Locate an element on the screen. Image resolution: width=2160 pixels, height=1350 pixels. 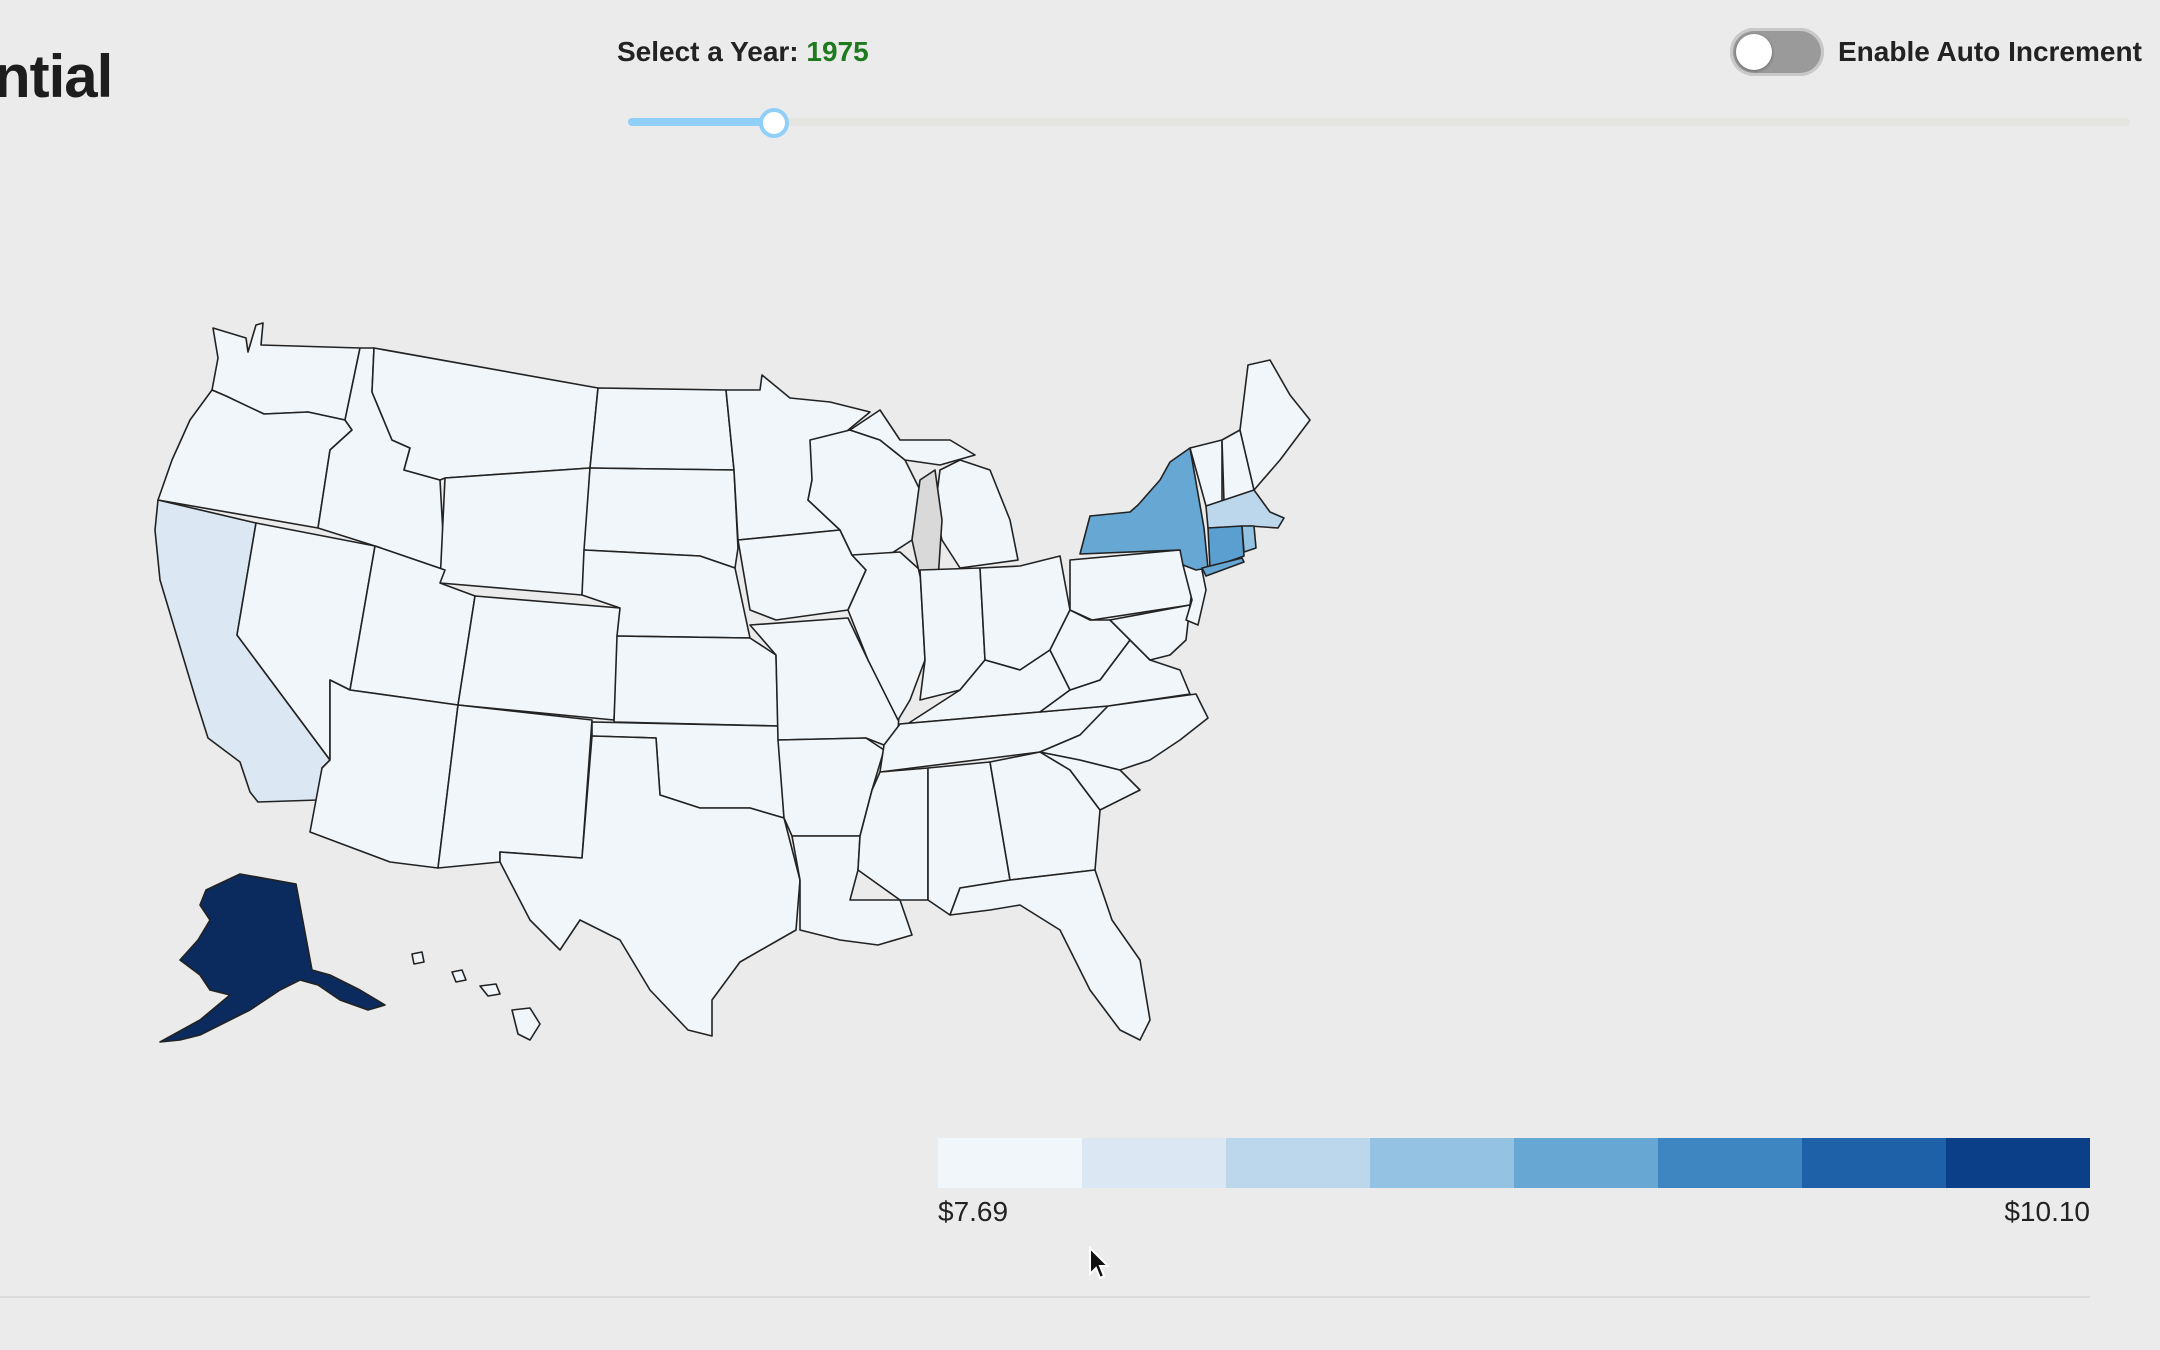
state-kansas is located at coordinates (696, 681).